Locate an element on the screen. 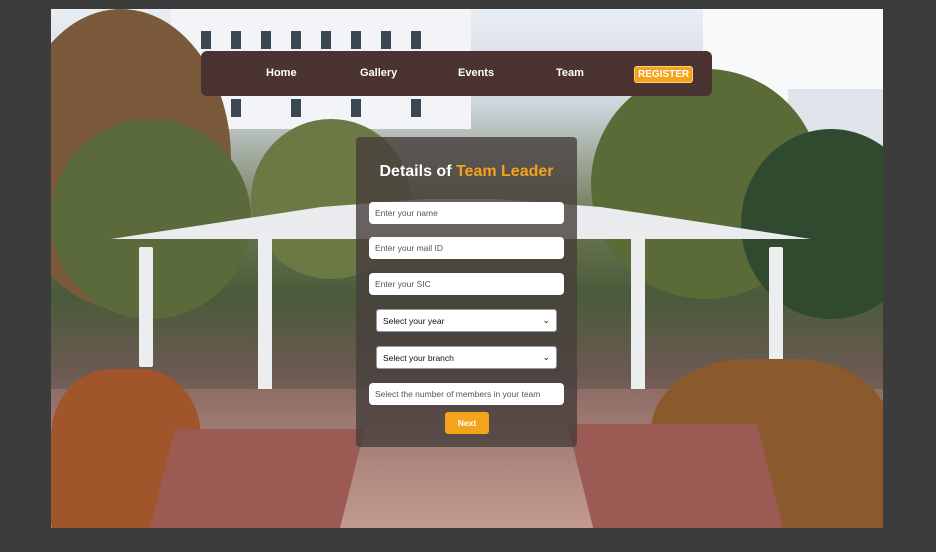 The height and width of the screenshot is (552, 936). next-button: Next is located at coordinates (467, 423).